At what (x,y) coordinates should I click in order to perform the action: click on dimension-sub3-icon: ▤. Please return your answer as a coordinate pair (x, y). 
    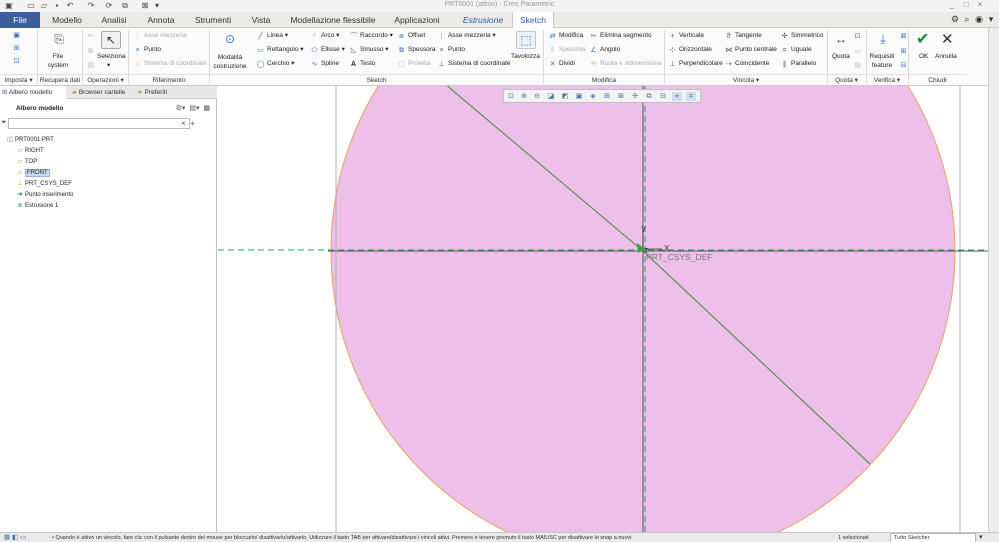
    Looking at the image, I should click on (858, 65).